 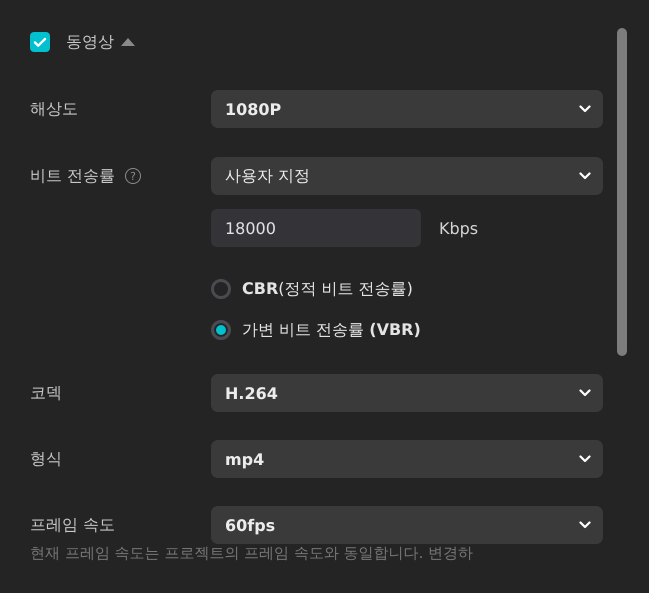 What do you see at coordinates (46, 459) in the screenshot?
I see `setting-label: 형식` at bounding box center [46, 459].